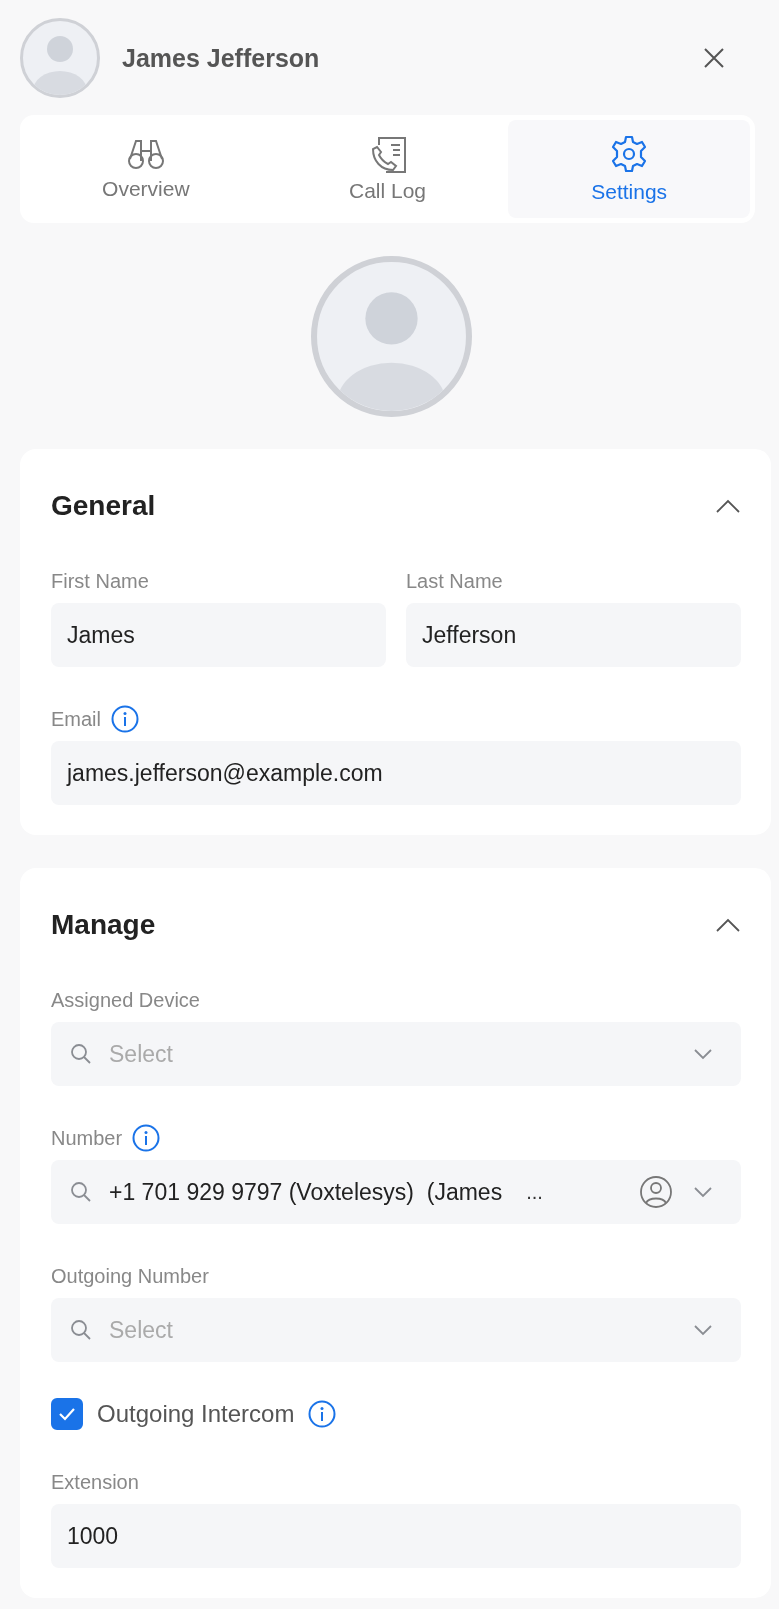 The height and width of the screenshot is (1609, 779). What do you see at coordinates (145, 154) in the screenshot?
I see `binoculars-icon` at bounding box center [145, 154].